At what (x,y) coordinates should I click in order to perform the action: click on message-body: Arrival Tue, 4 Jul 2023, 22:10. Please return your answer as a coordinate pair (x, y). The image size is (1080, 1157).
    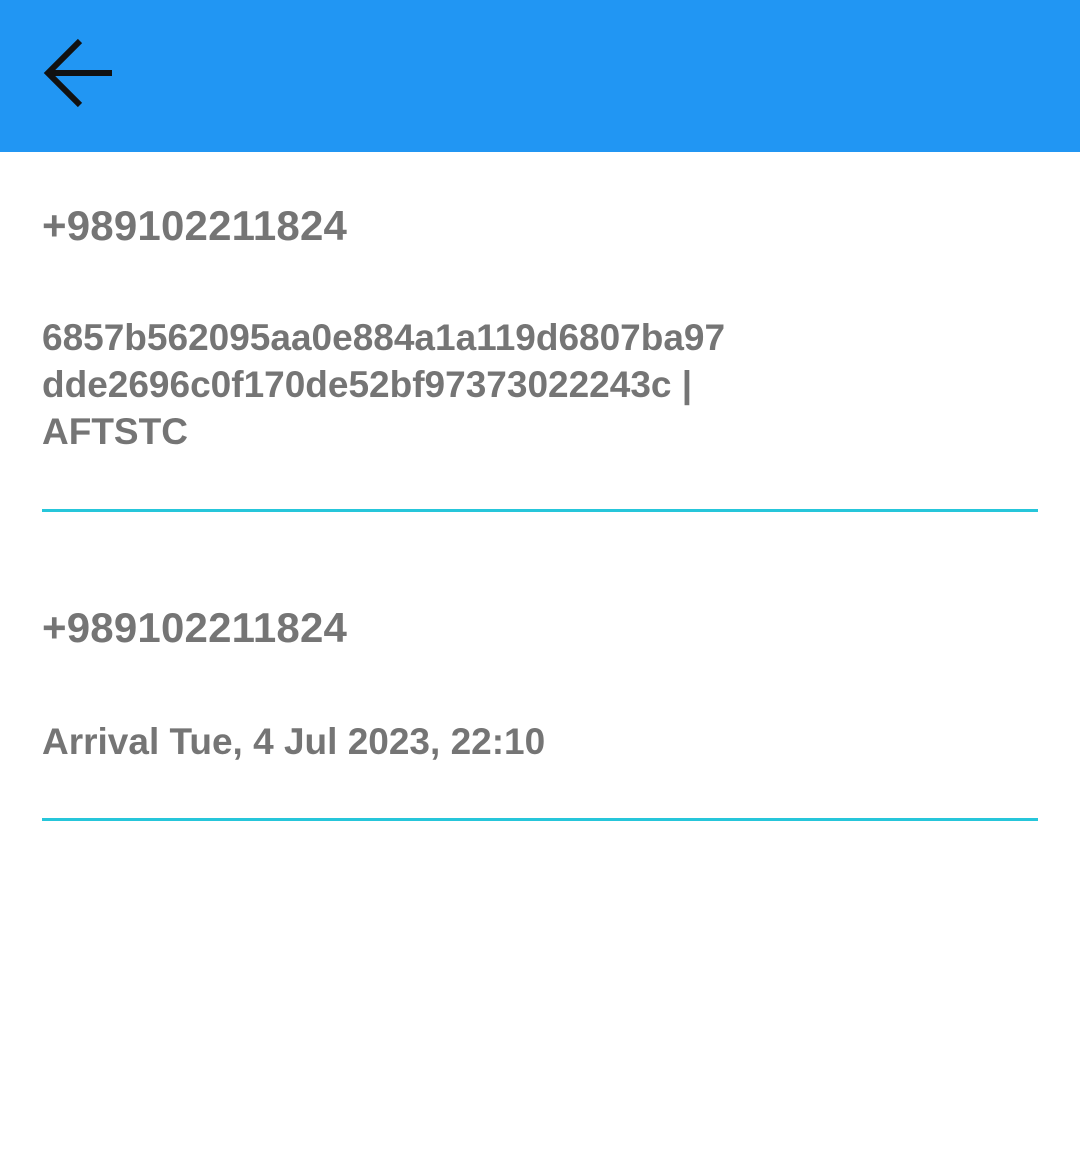
    Looking at the image, I should click on (452, 741).